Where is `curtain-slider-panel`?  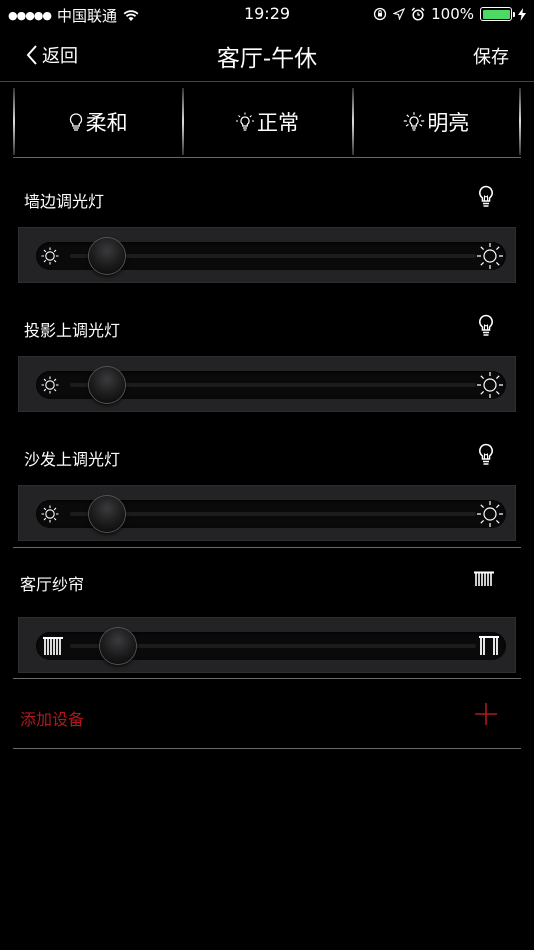
curtain-slider-panel is located at coordinates (267, 645).